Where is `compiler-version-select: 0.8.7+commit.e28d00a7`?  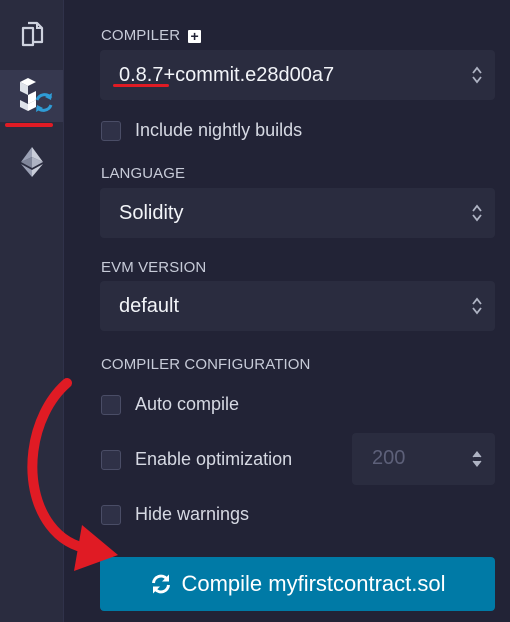
compiler-version-select: 0.8.7+commit.e28d00a7 is located at coordinates (297, 75).